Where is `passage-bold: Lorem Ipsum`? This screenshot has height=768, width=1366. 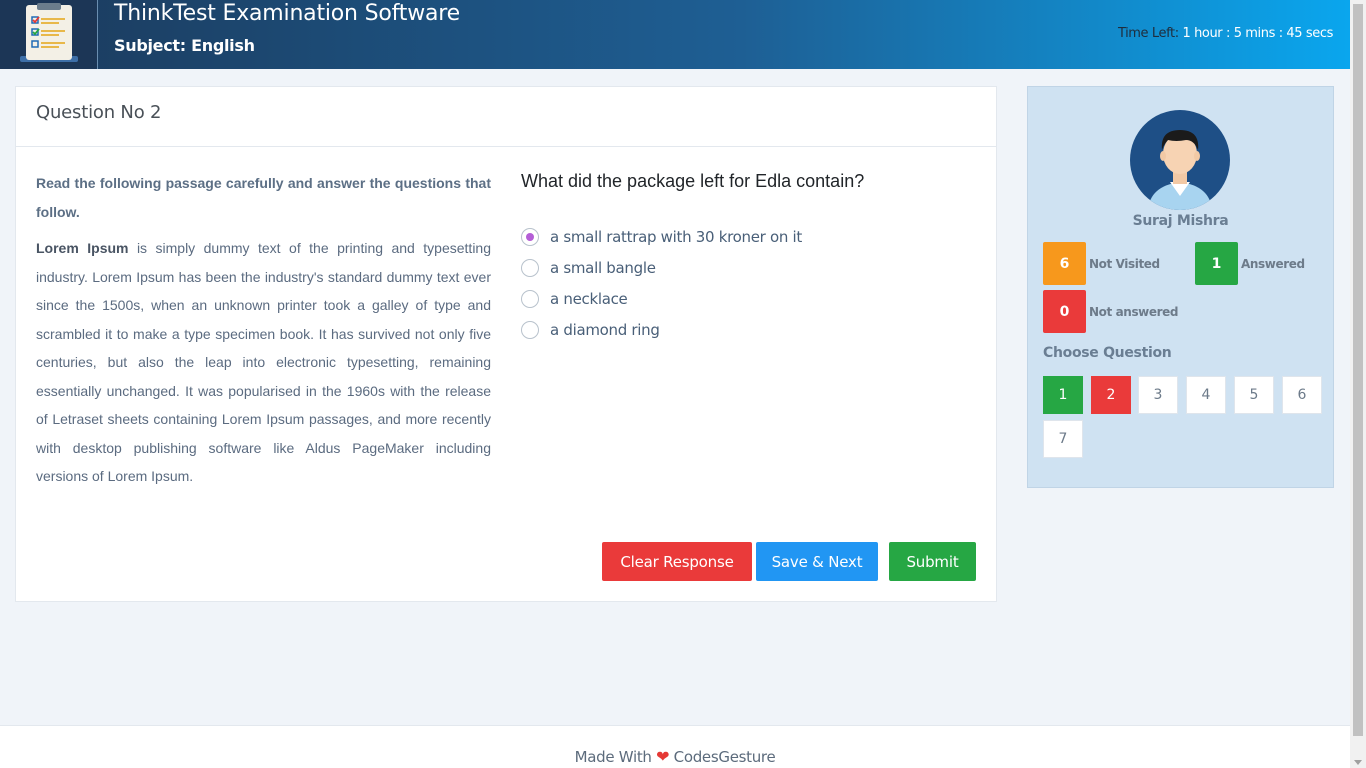
passage-bold: Lorem Ipsum is located at coordinates (82, 248).